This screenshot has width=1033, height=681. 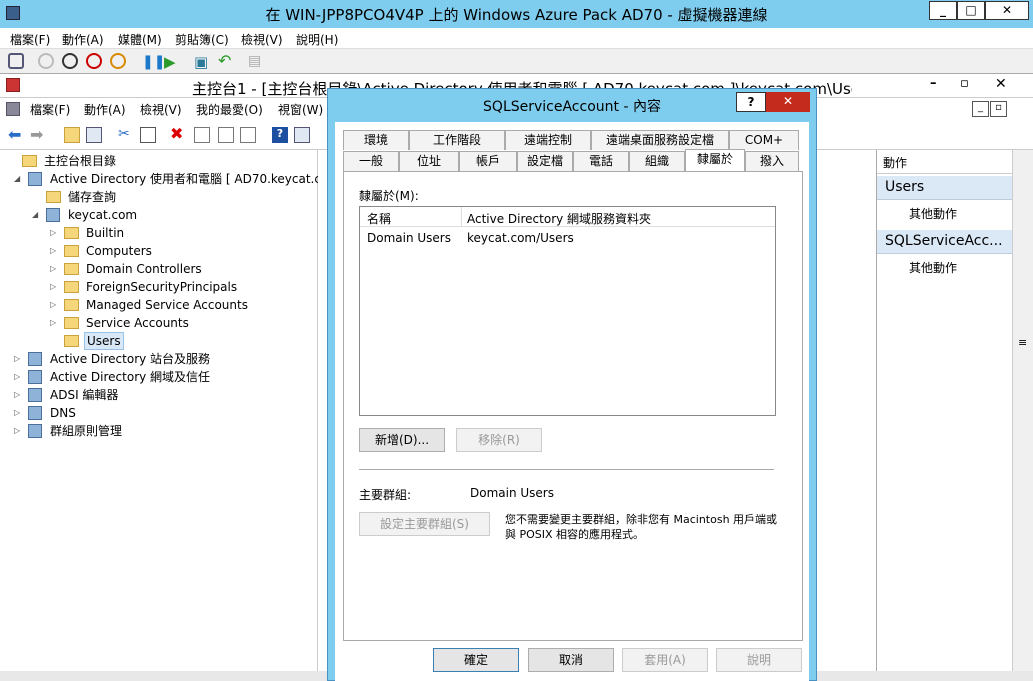 I want to click on mmc-child-restore-button: ▫, so click(x=998, y=109).